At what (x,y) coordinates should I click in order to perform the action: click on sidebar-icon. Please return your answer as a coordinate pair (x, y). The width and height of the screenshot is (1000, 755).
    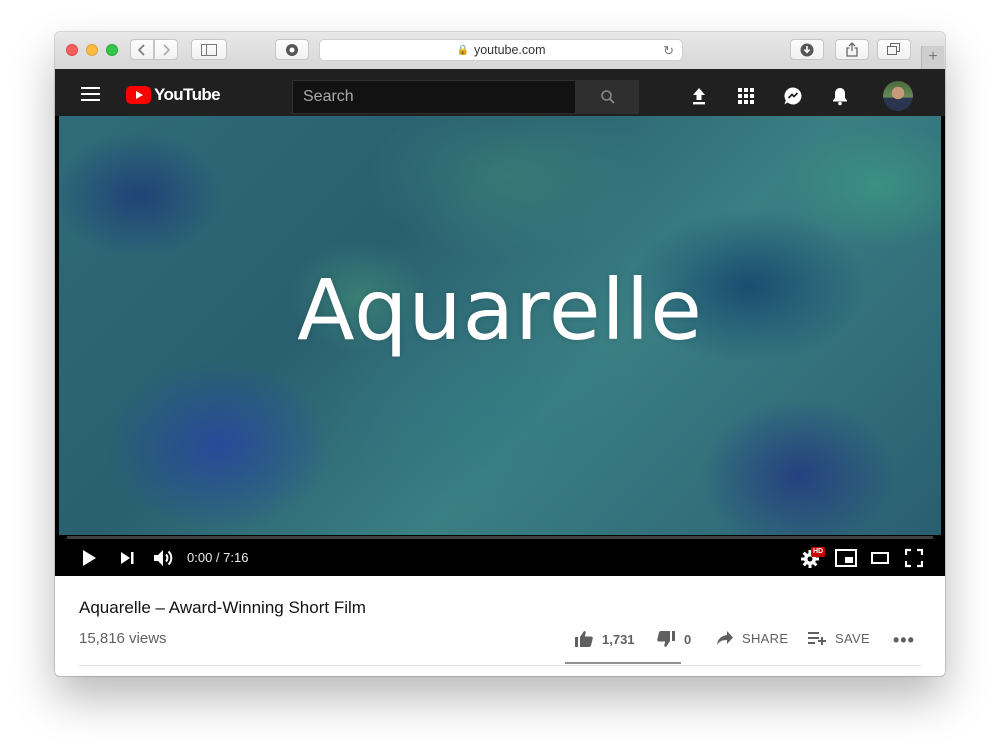
    Looking at the image, I should click on (209, 49).